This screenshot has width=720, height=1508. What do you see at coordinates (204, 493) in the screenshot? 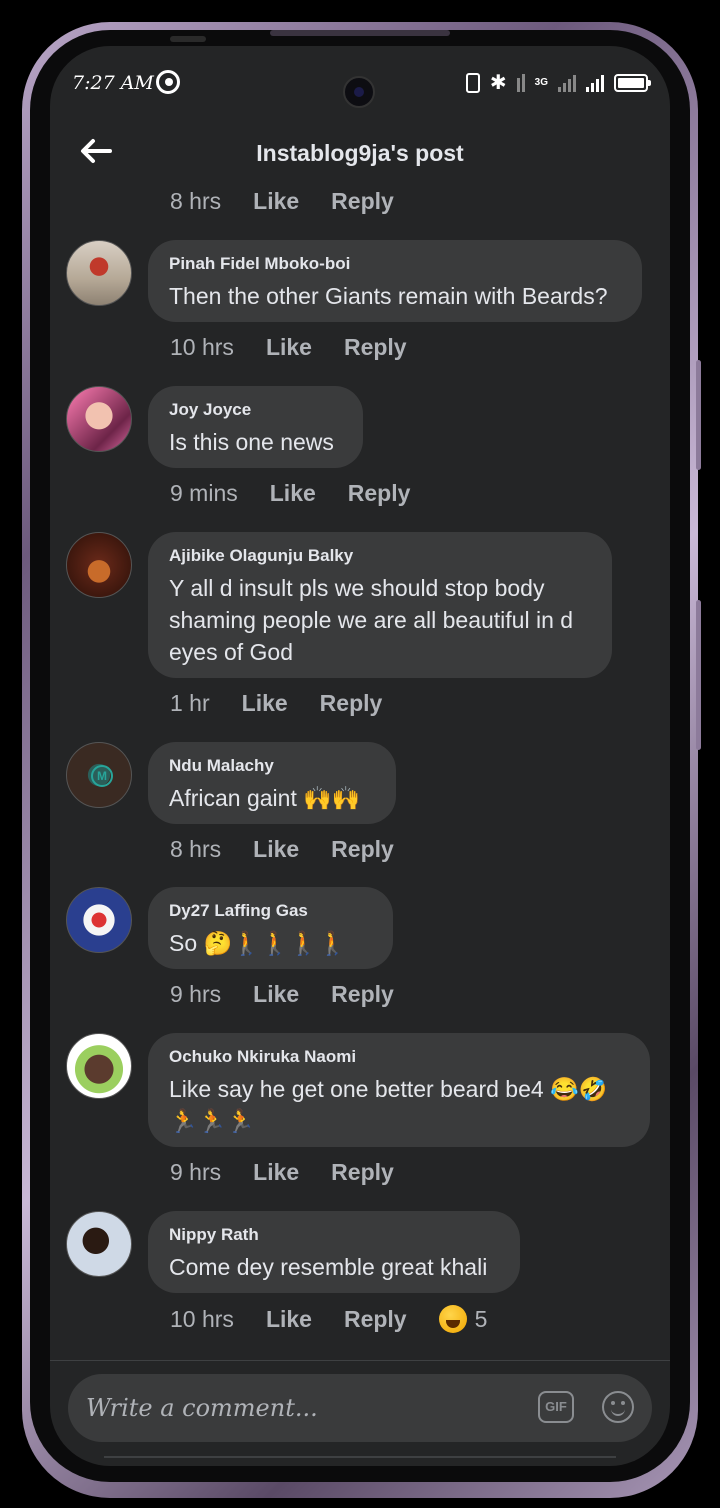
I see `comment-time: 9 mins` at bounding box center [204, 493].